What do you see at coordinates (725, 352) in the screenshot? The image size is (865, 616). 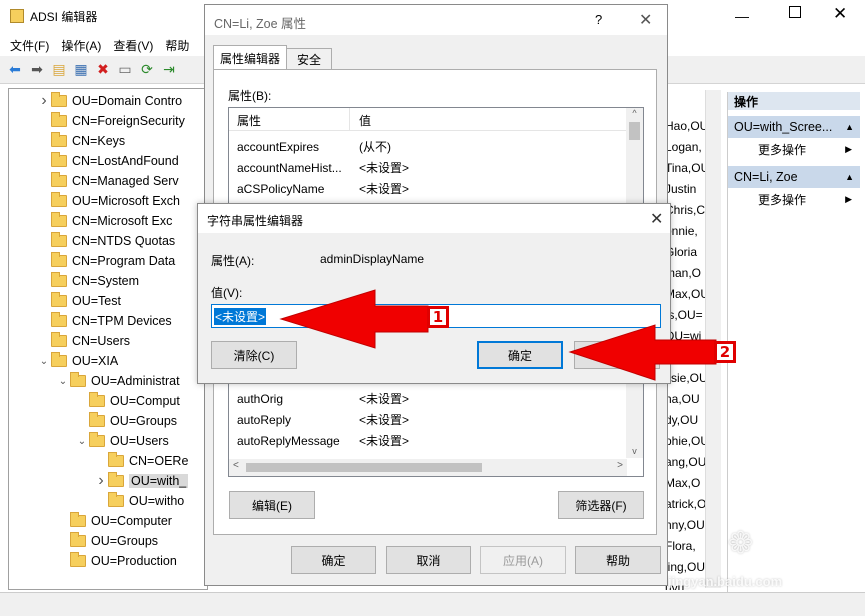 I see `annotation-marker-2: 2` at bounding box center [725, 352].